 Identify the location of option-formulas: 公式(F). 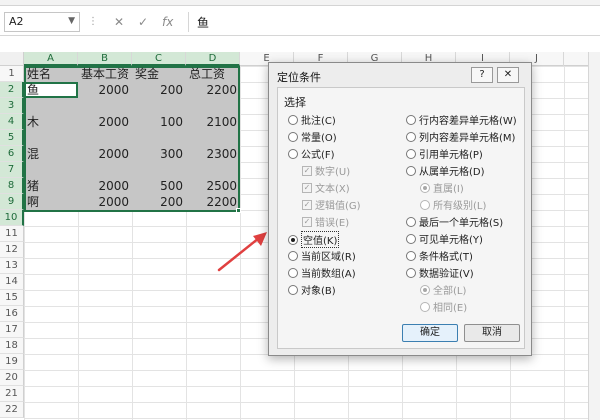
(311, 153).